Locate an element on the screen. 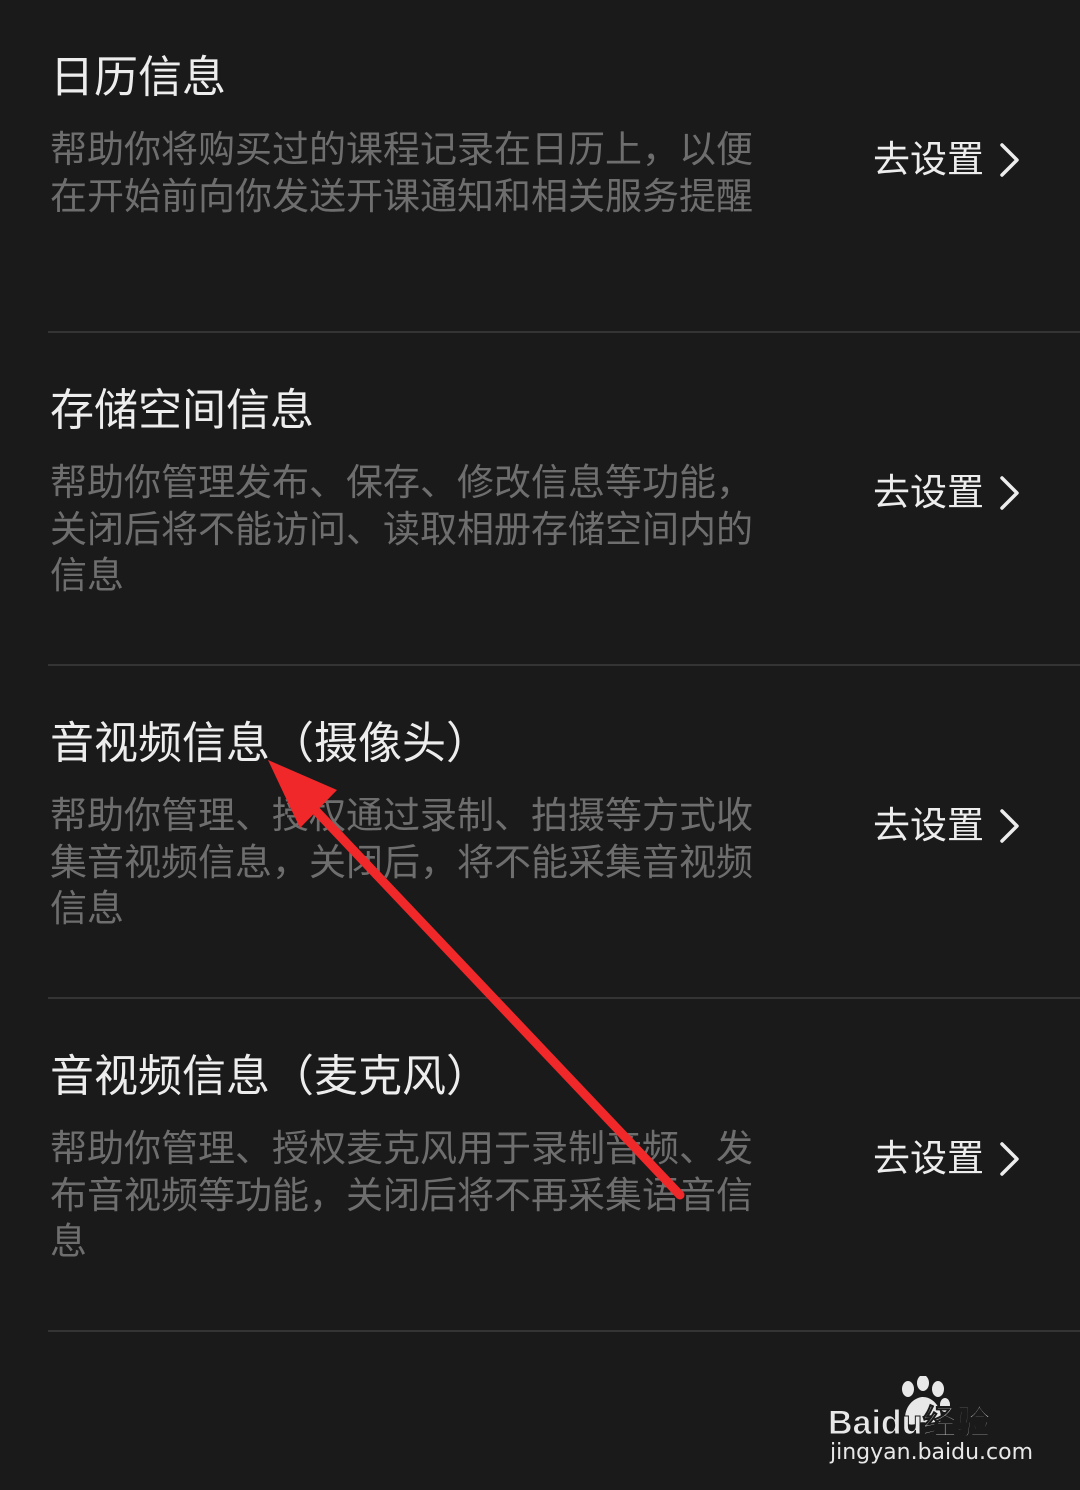  calendar-settings-label: 去设置 is located at coordinates (928, 159).